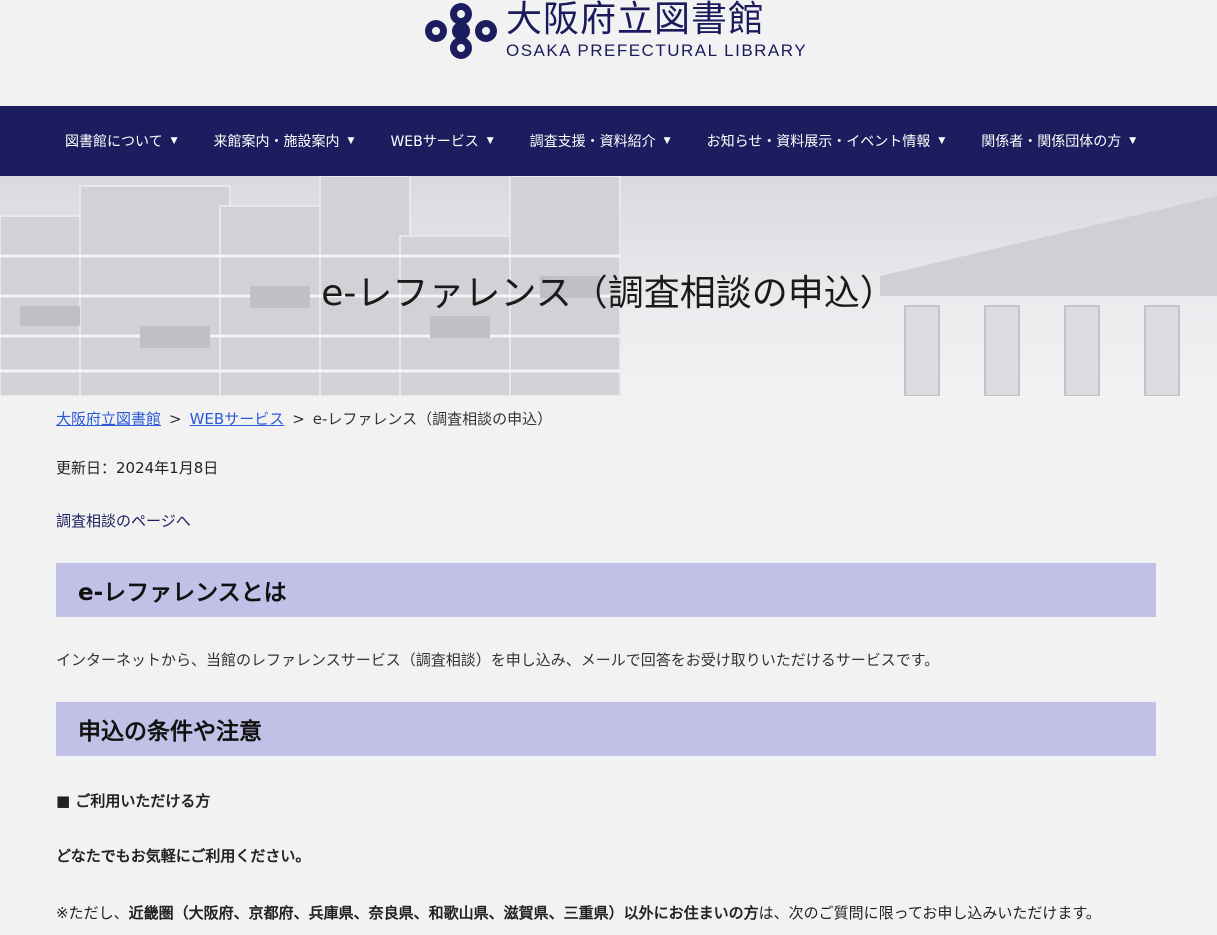 The height and width of the screenshot is (935, 1217). What do you see at coordinates (608, 293) in the screenshot?
I see `page-title: e-レファレンス（調査相談の申込）` at bounding box center [608, 293].